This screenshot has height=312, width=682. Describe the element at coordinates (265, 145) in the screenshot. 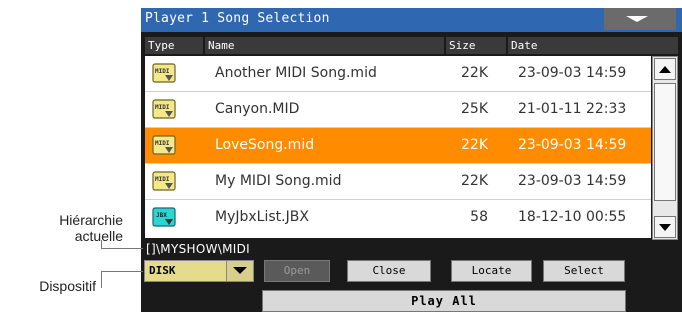

I see `file-name: LoveSong.mid` at that location.